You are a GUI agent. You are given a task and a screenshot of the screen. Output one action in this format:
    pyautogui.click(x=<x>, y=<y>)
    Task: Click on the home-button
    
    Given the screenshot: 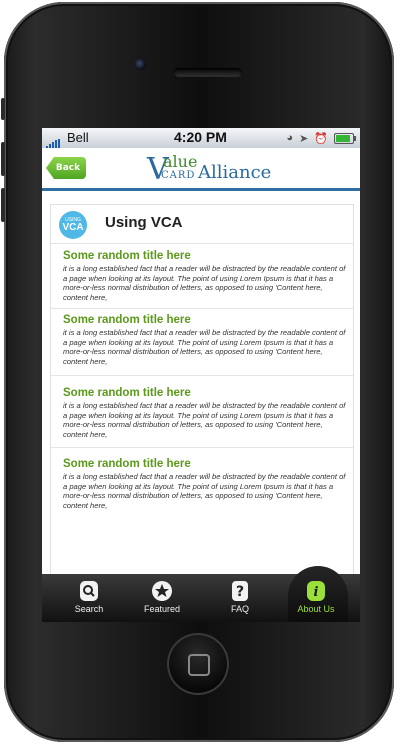 What is the action you would take?
    pyautogui.click(x=198, y=664)
    